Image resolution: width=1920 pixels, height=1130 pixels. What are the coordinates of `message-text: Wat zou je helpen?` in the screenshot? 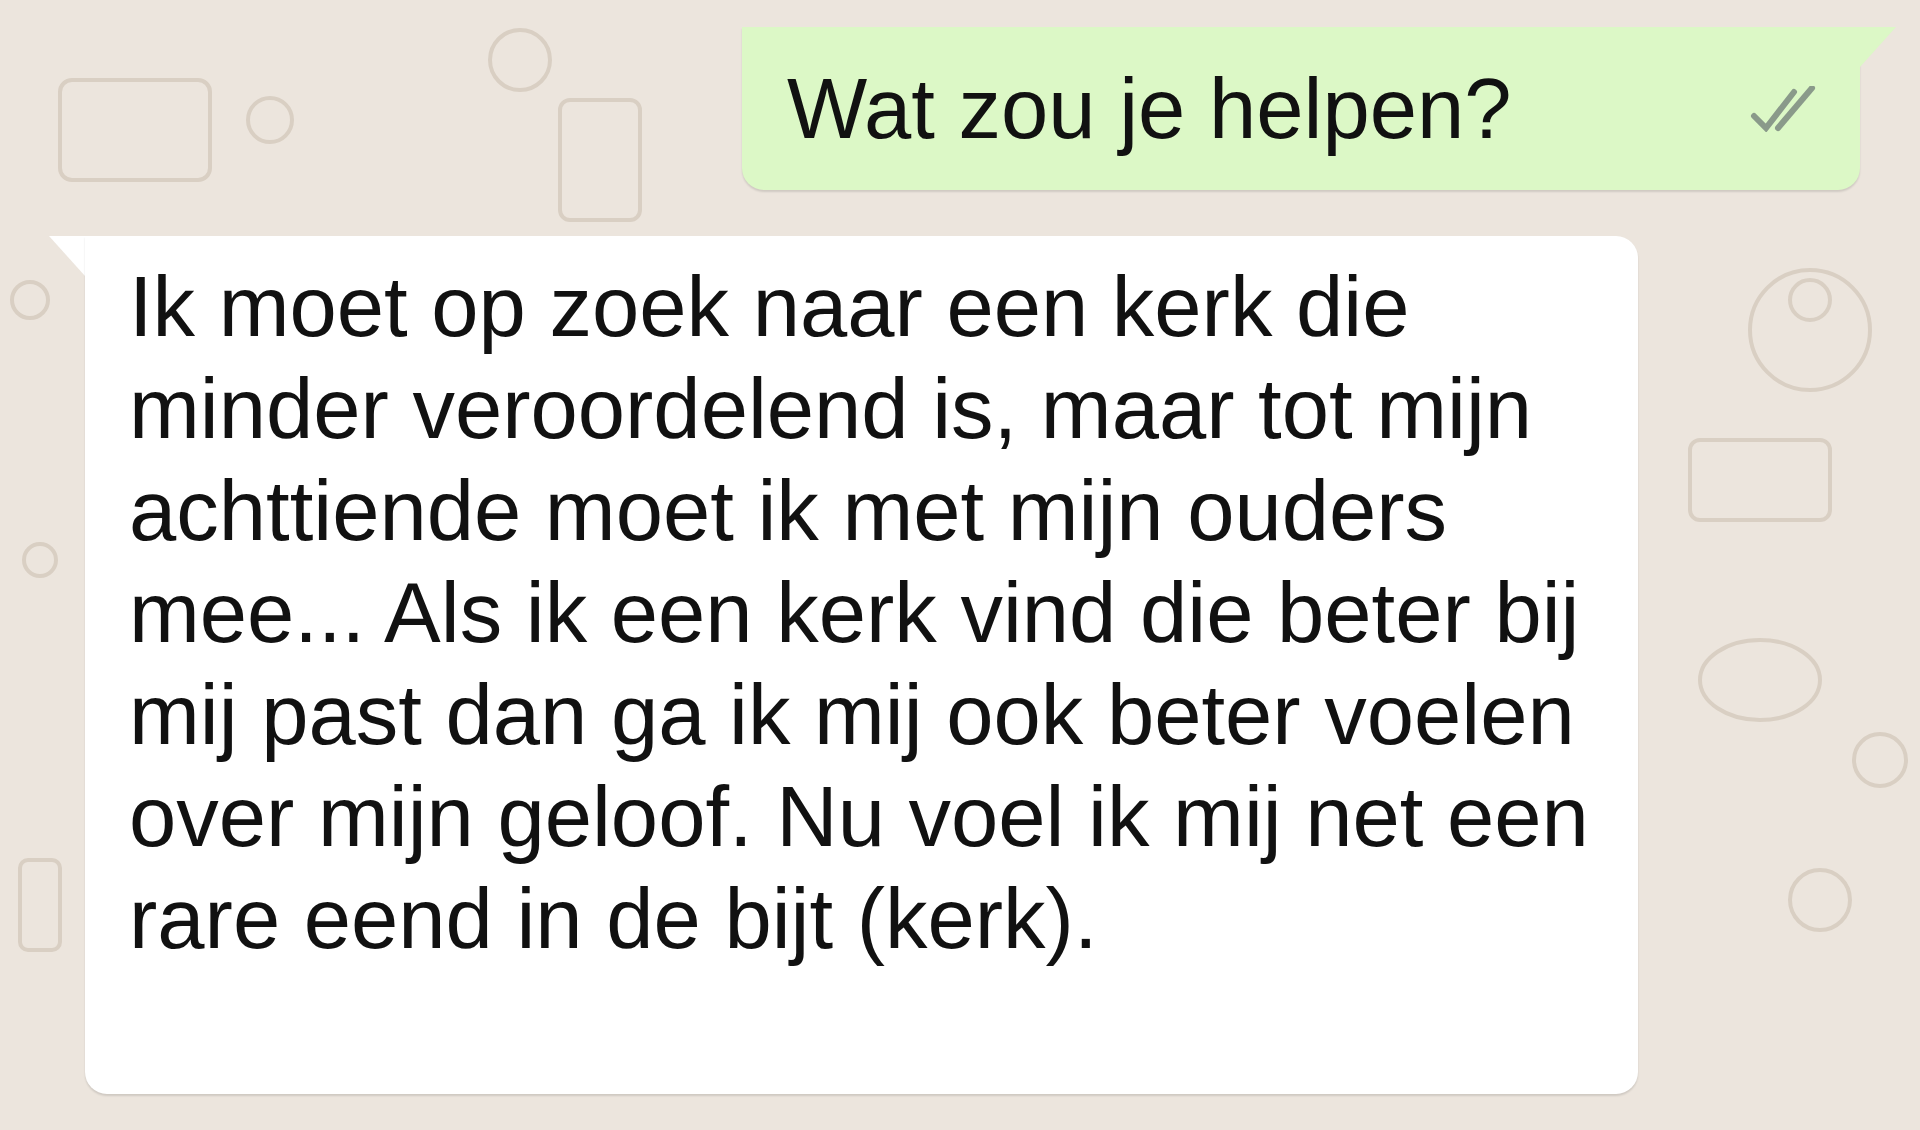 It's located at (1150, 108).